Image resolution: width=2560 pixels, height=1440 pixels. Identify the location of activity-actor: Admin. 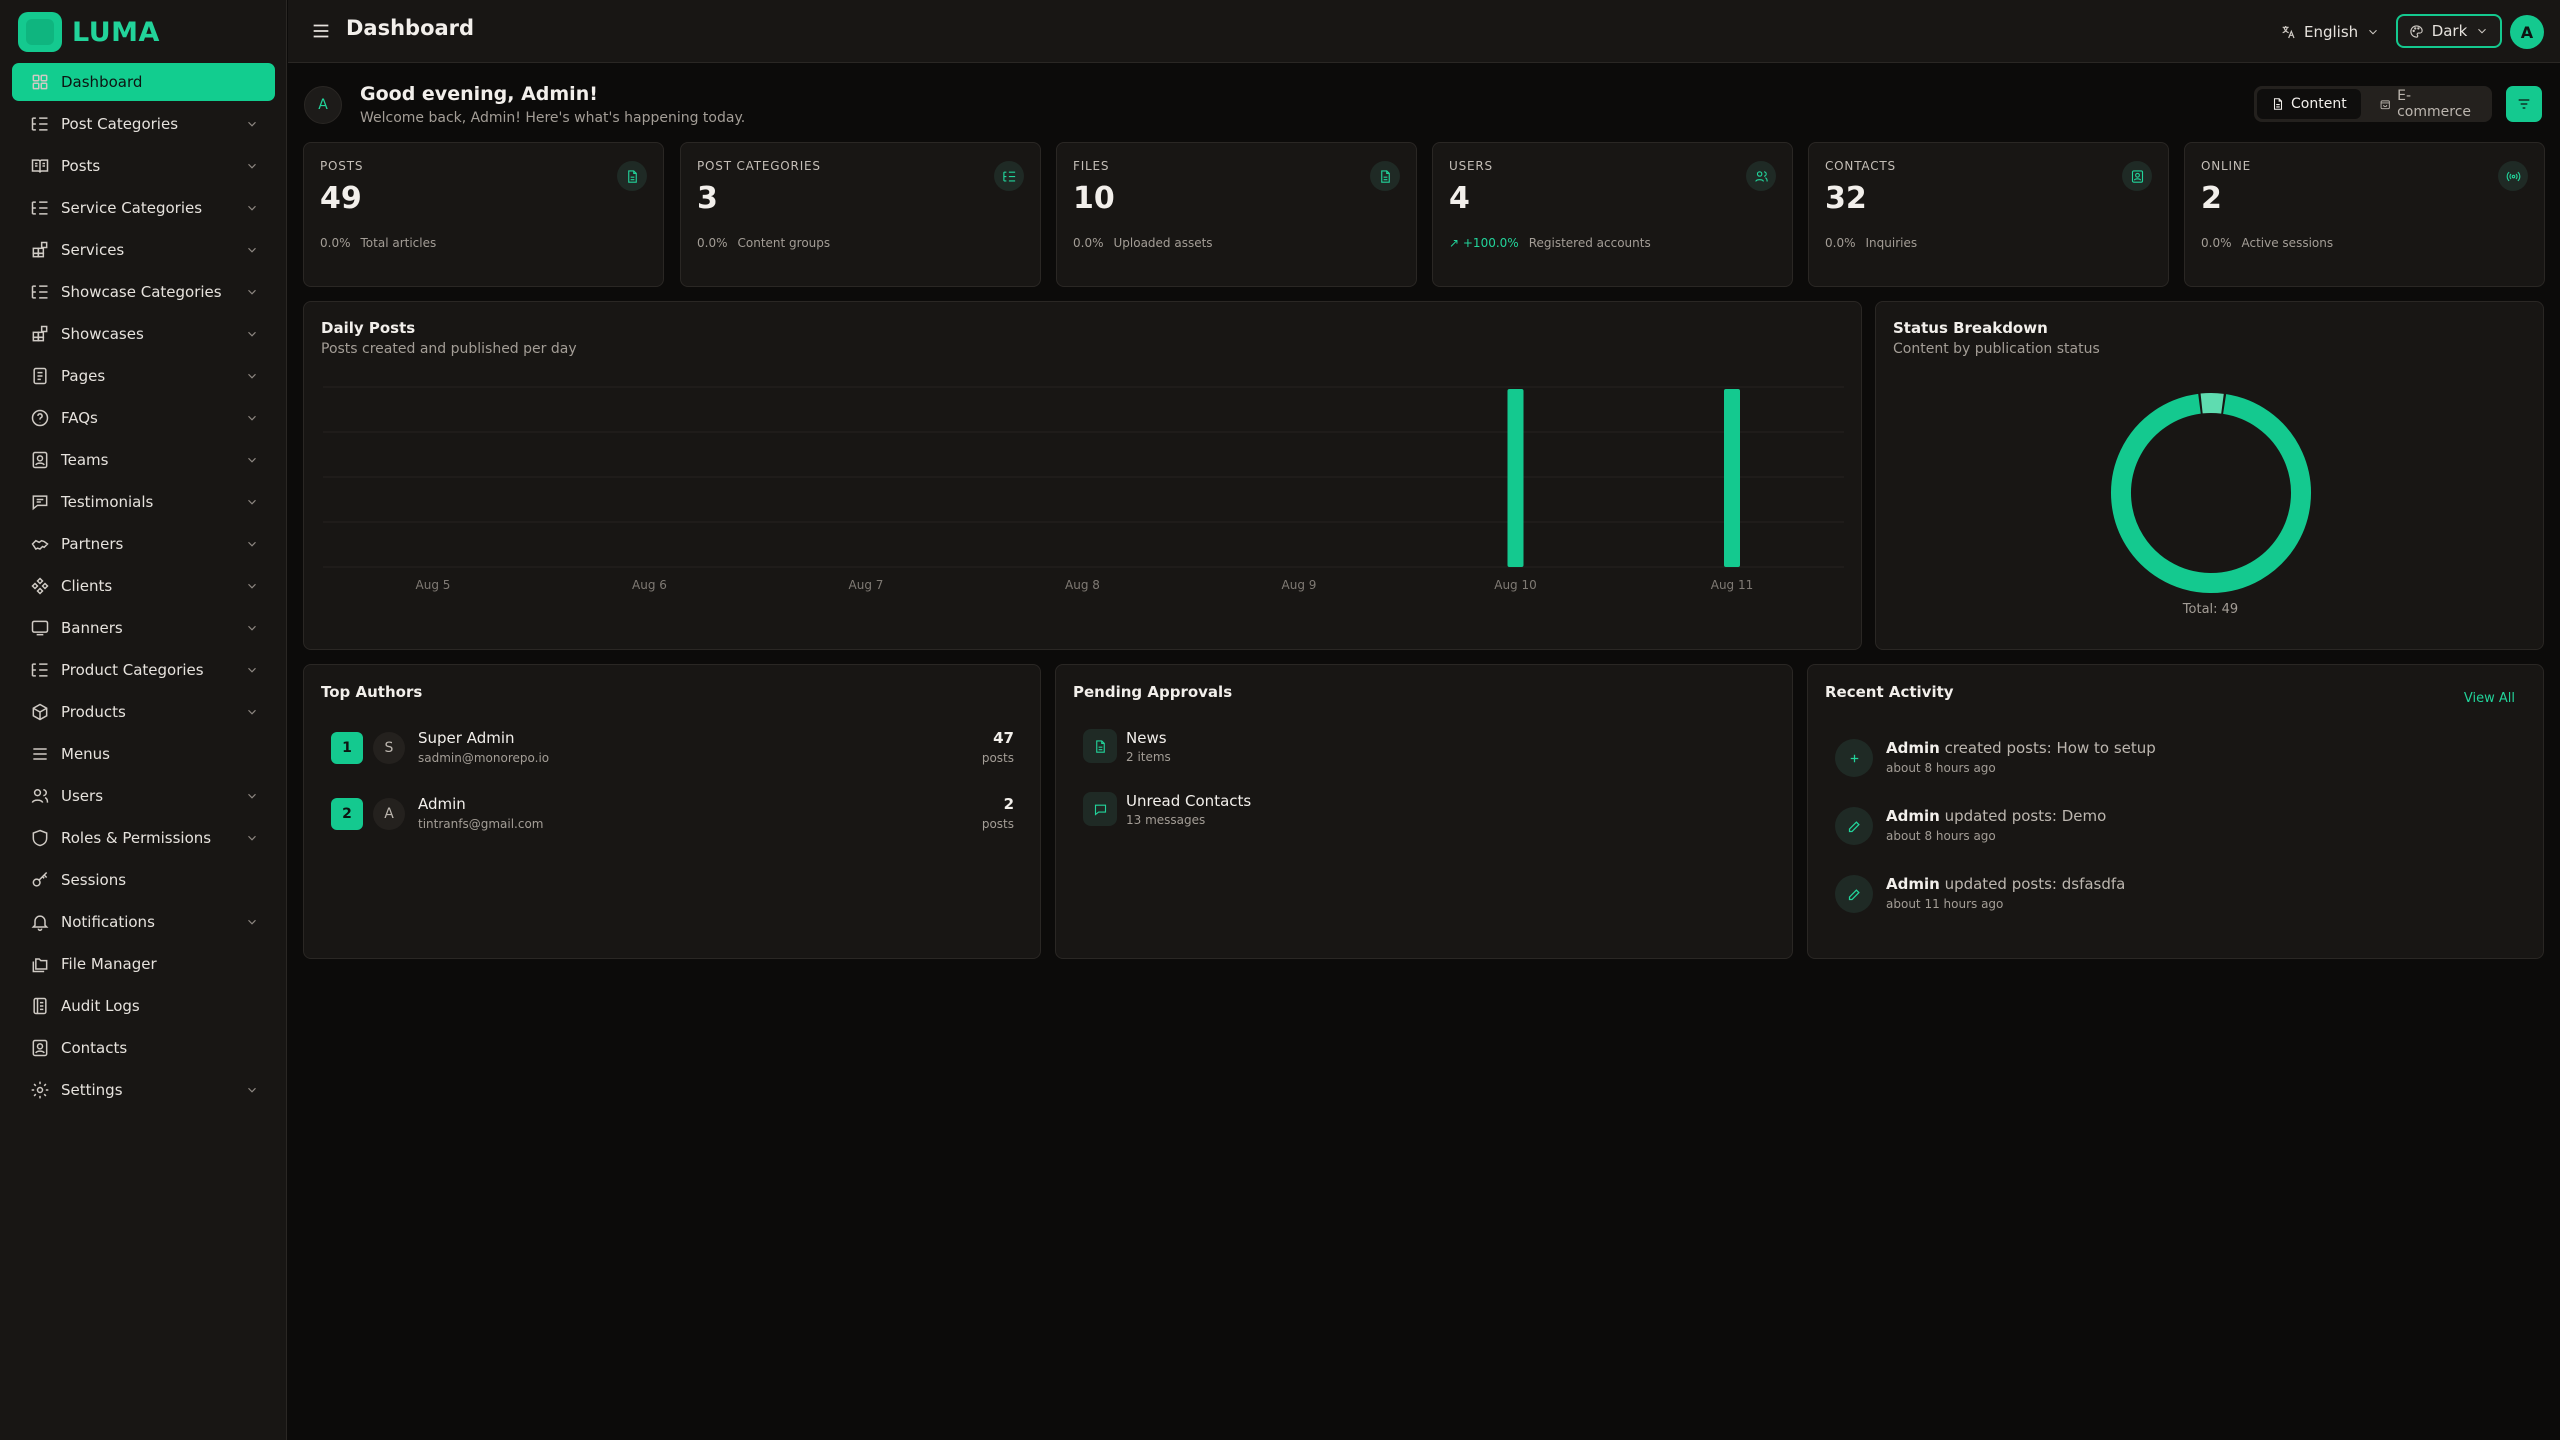
(1913, 816).